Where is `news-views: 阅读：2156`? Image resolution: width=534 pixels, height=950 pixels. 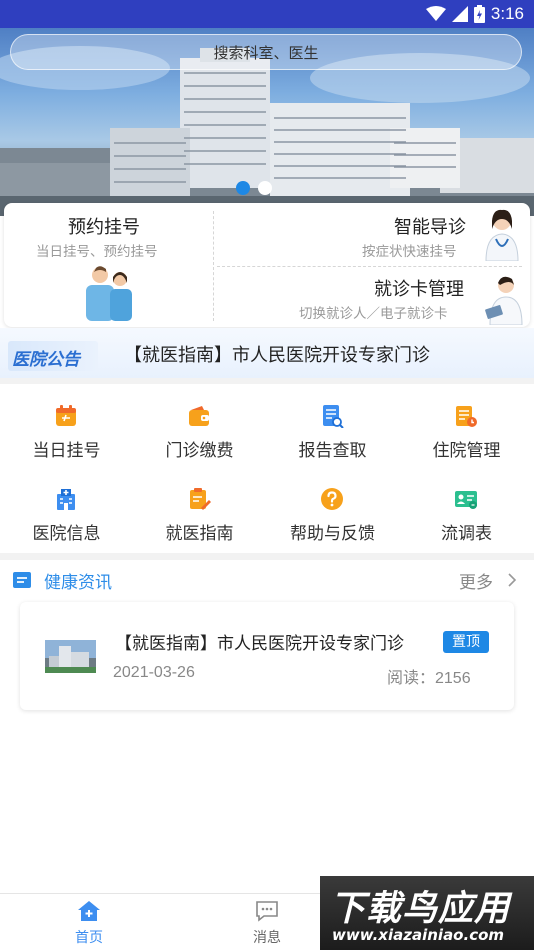
news-views: 阅读：2156 is located at coordinates (429, 678).